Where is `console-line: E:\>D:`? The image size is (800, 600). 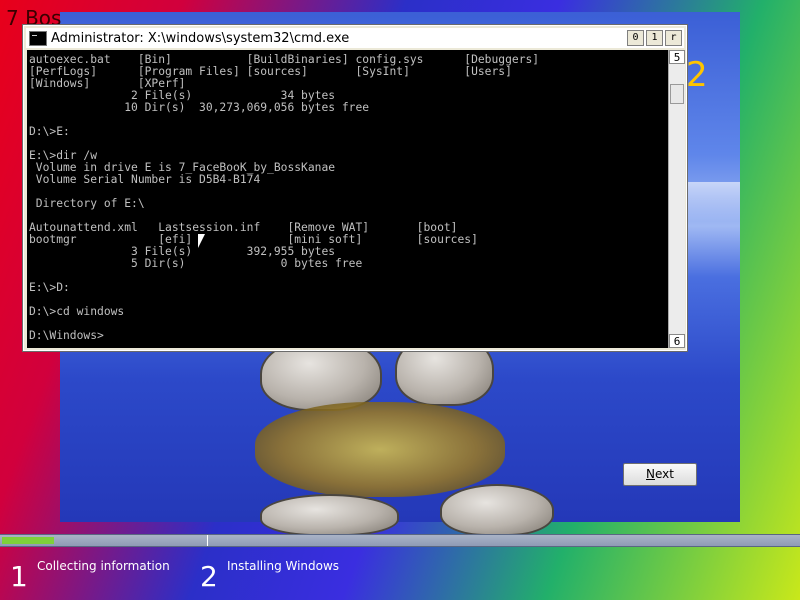 console-line: E:\>D: is located at coordinates (49, 287).